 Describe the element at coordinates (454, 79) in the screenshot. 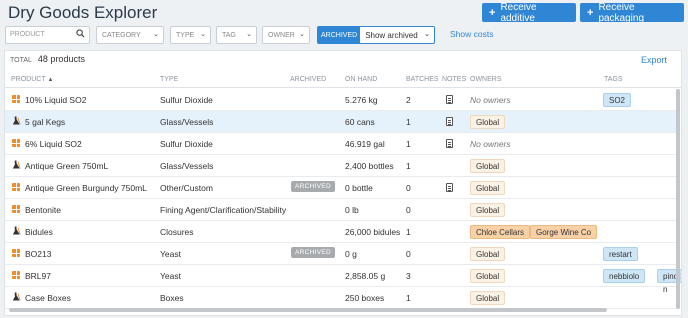

I see `col-notes: NOTES` at that location.